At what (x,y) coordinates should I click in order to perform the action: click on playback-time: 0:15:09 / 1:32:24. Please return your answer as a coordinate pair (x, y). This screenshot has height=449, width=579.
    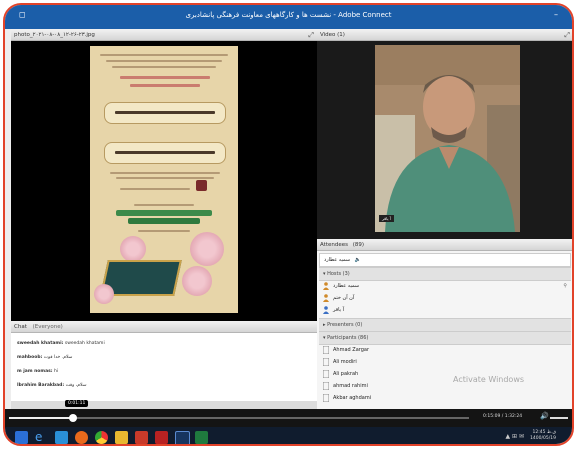
    Looking at the image, I should click on (503, 416).